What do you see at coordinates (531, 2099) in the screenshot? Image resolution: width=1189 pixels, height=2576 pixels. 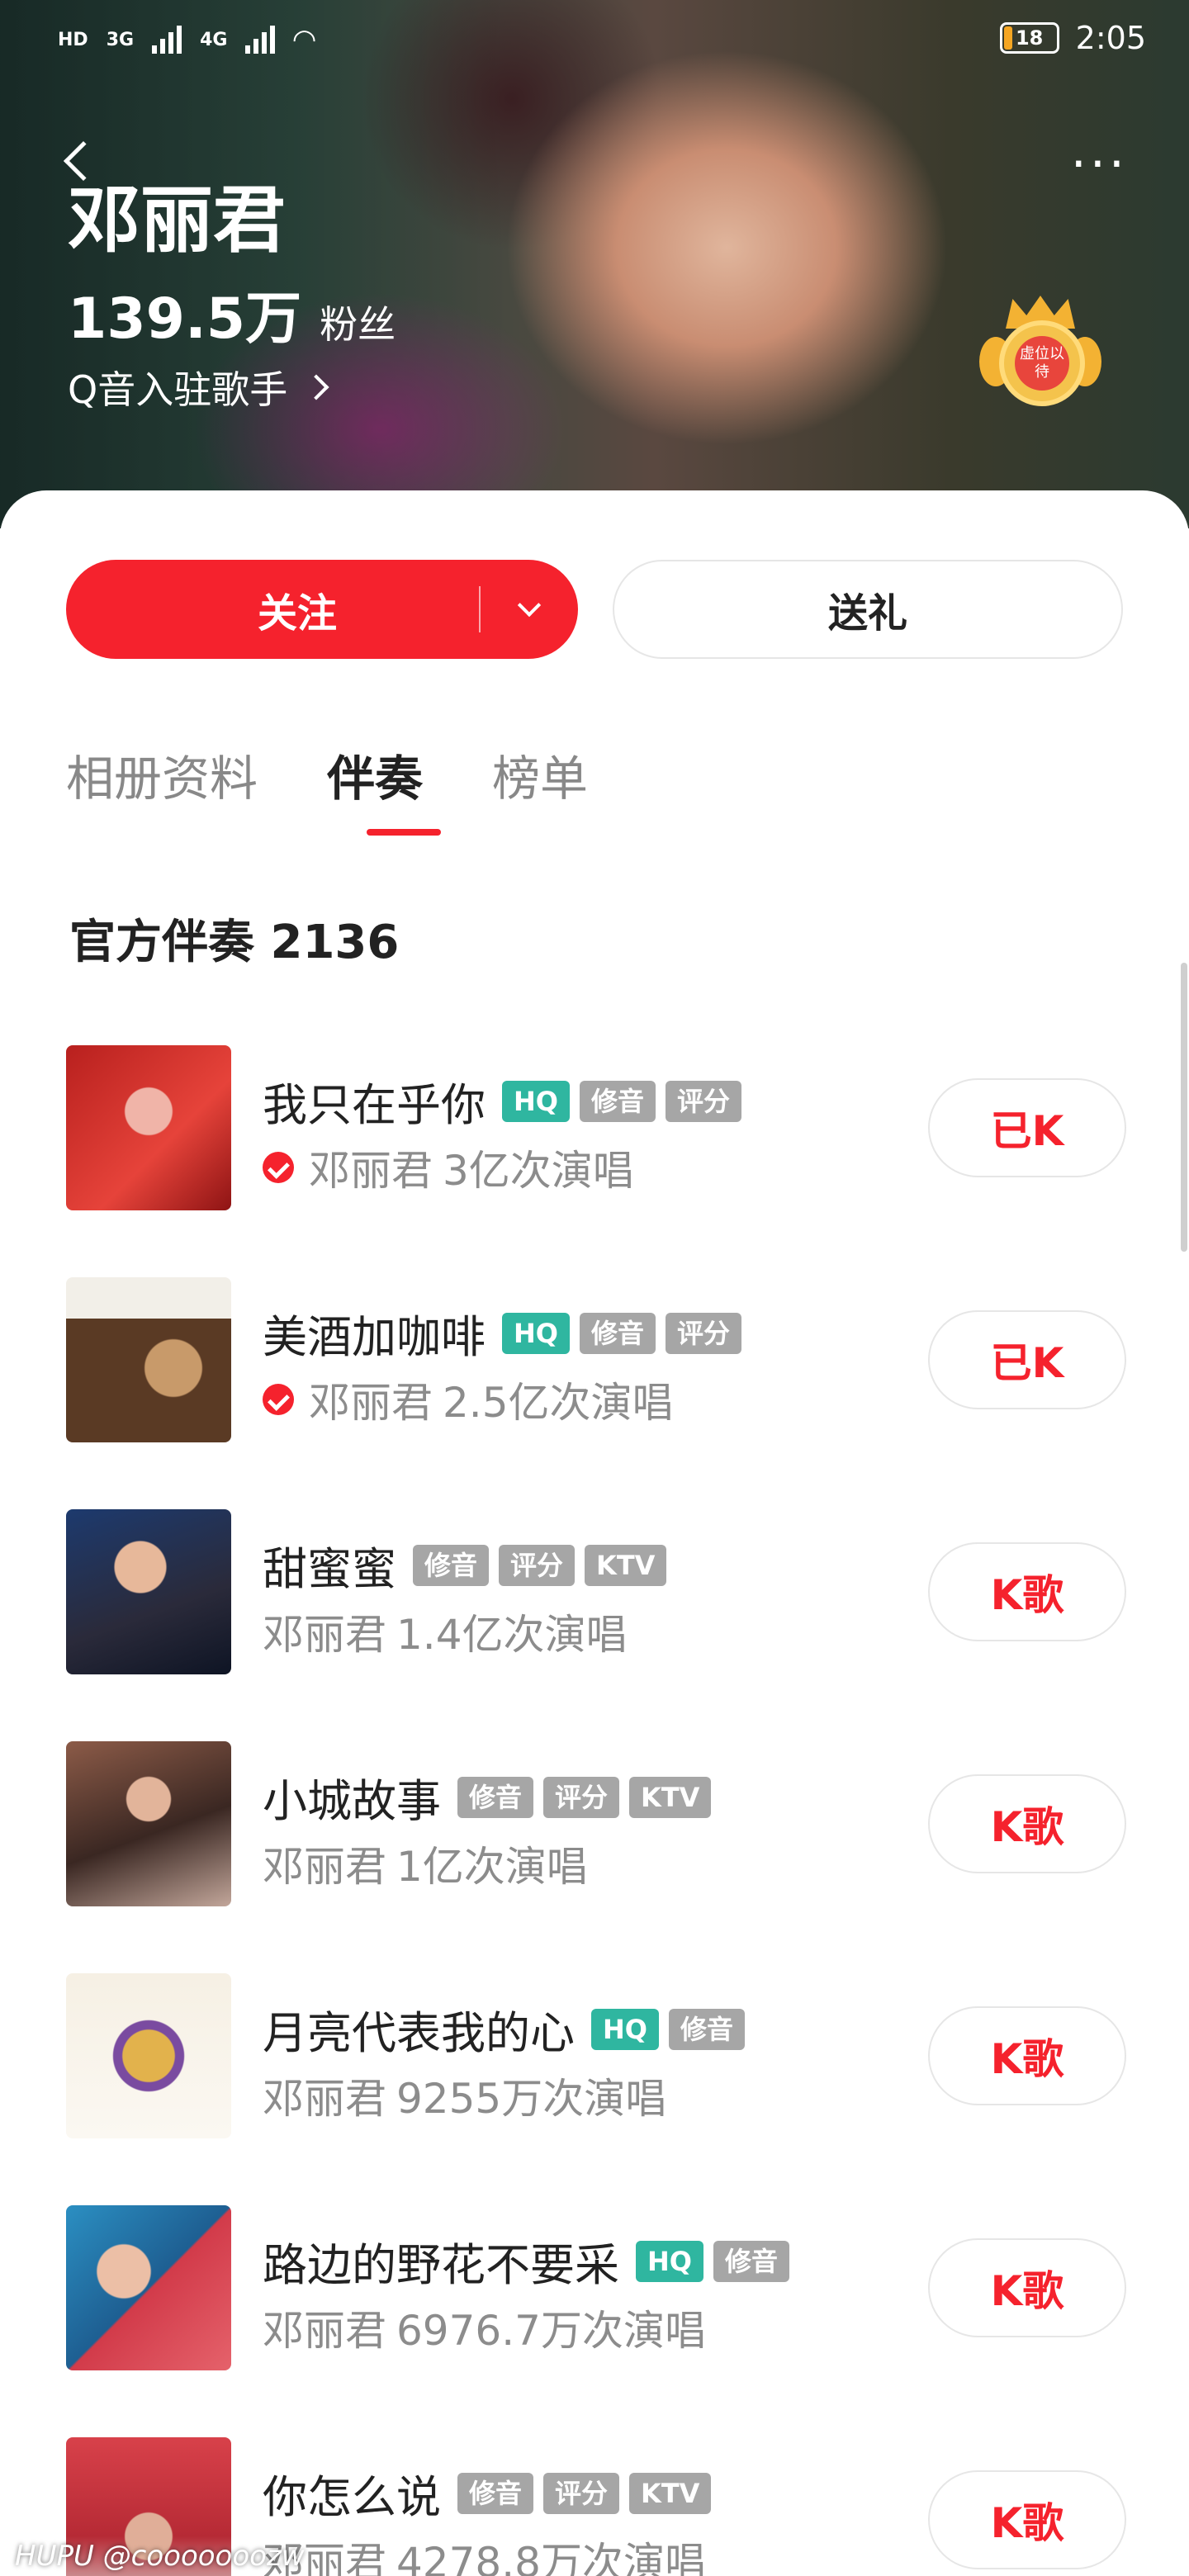 I see `song-plays: 9255万次演唱` at bounding box center [531, 2099].